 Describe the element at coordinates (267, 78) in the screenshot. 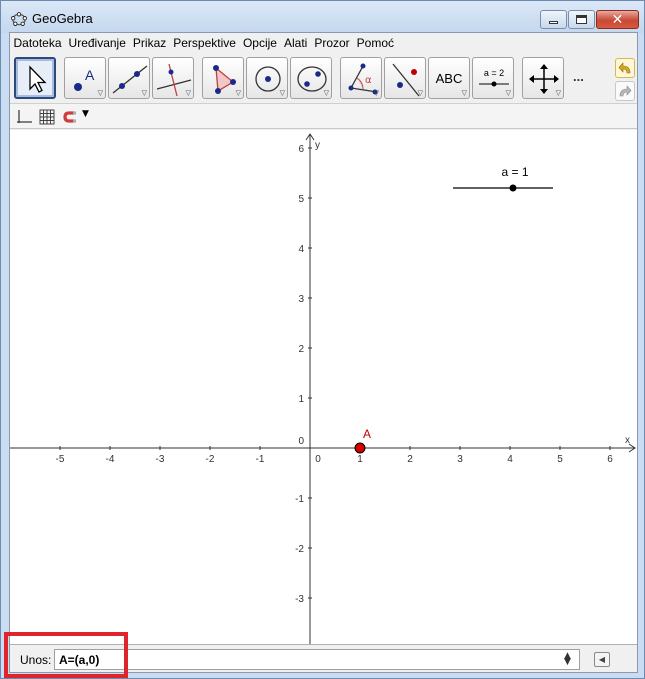

I see `circle-tool: ▽` at that location.